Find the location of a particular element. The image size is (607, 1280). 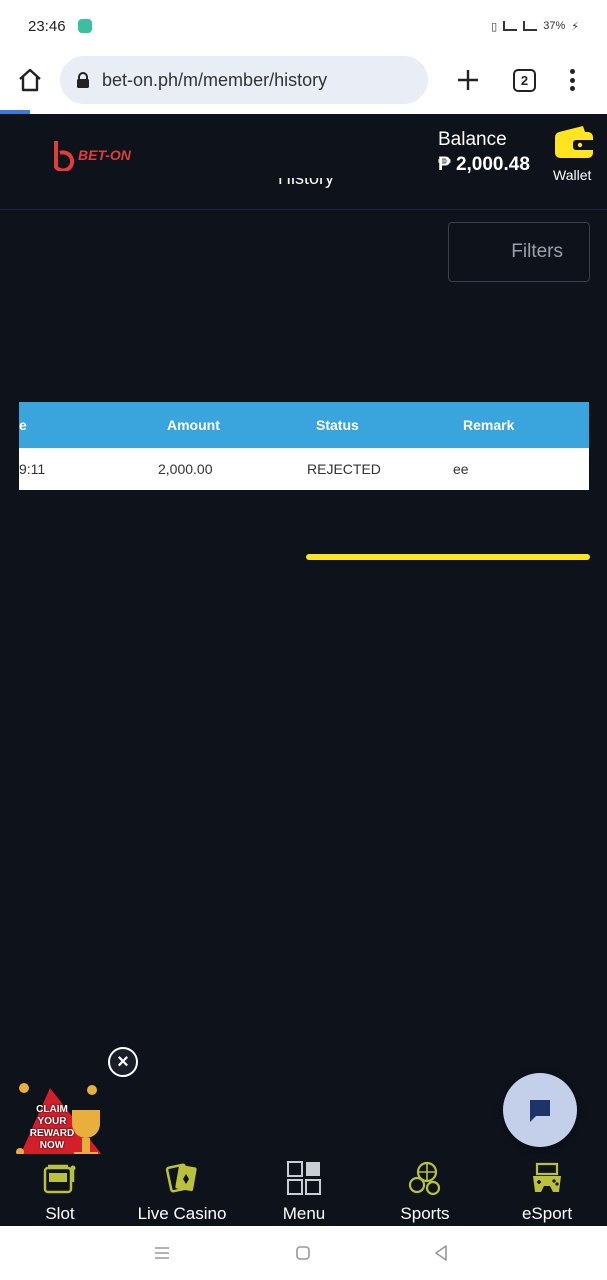

gamepad-icon is located at coordinates (547, 1177).